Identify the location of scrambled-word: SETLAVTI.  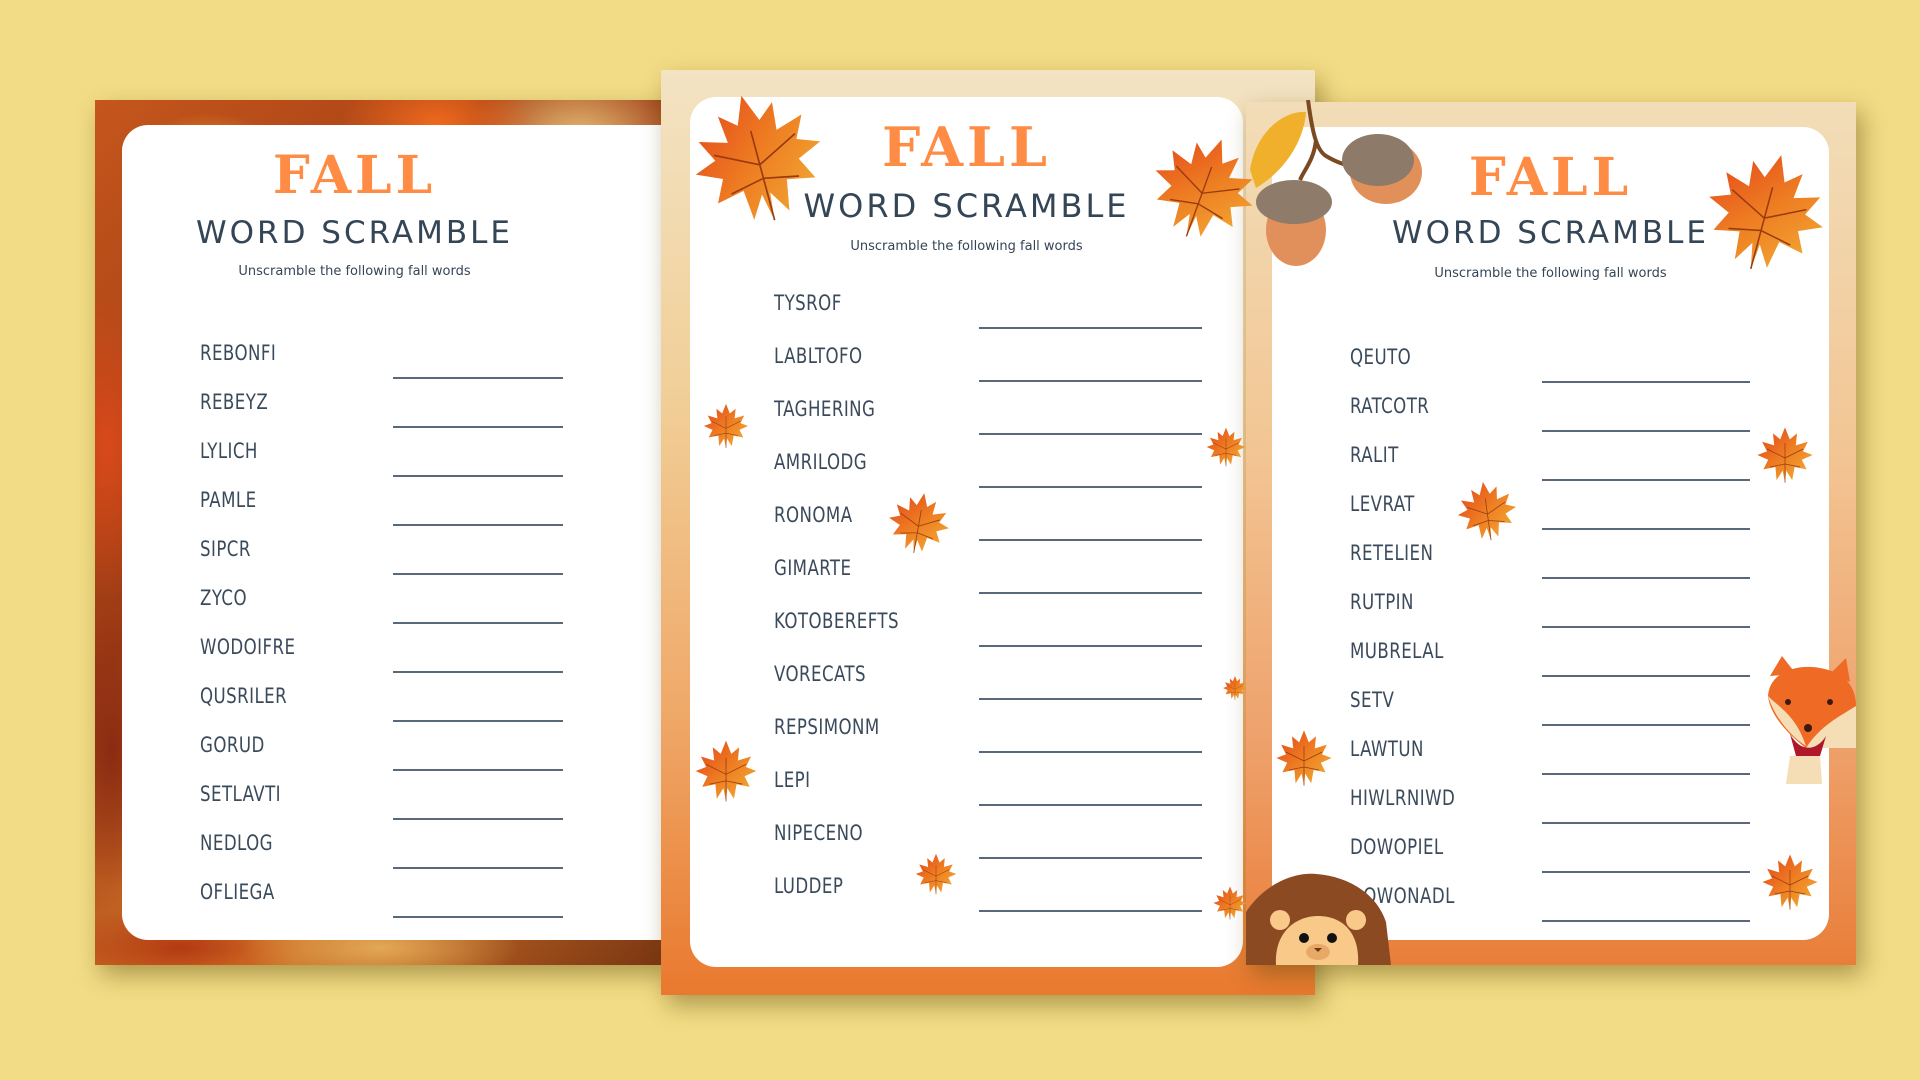
(241, 794).